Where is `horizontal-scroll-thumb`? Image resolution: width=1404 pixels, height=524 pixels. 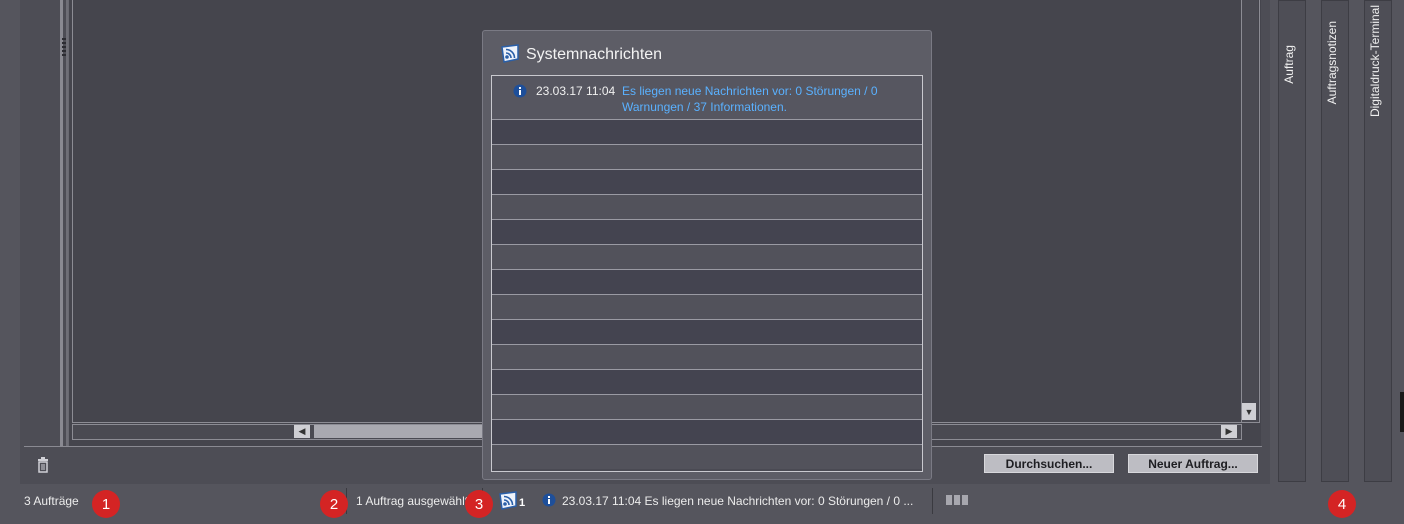 horizontal-scroll-thumb is located at coordinates (399, 431).